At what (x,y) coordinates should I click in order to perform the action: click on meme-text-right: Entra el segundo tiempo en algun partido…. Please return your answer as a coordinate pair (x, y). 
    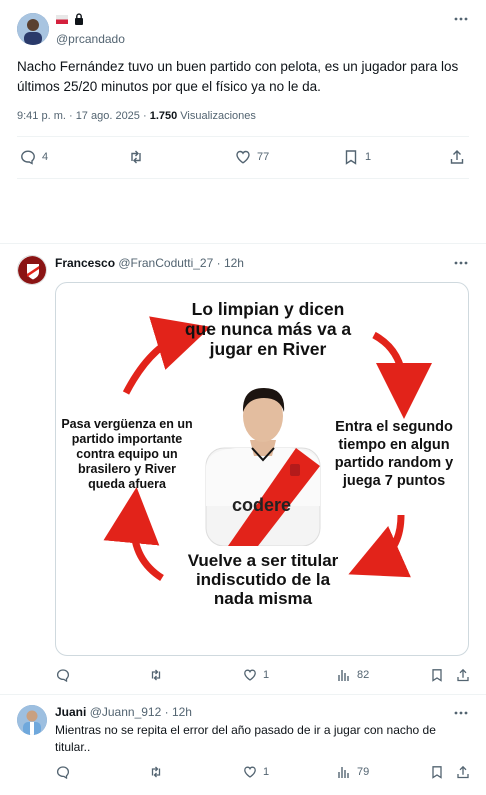
    Looking at the image, I should click on (394, 454).